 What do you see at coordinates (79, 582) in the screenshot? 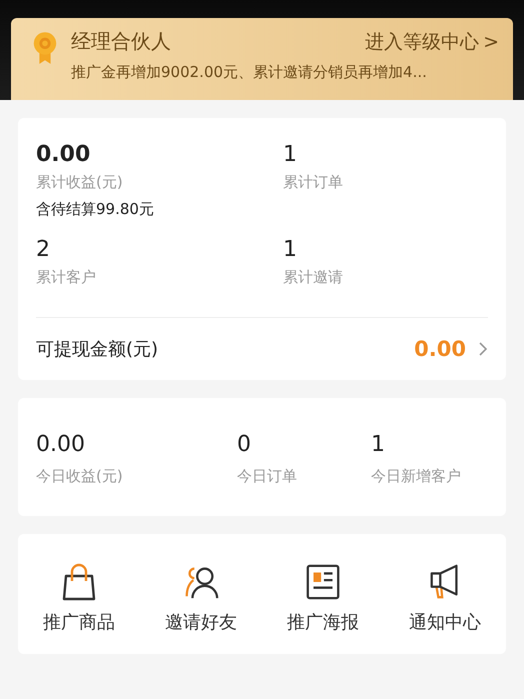
I see `shopping-bag-icon` at bounding box center [79, 582].